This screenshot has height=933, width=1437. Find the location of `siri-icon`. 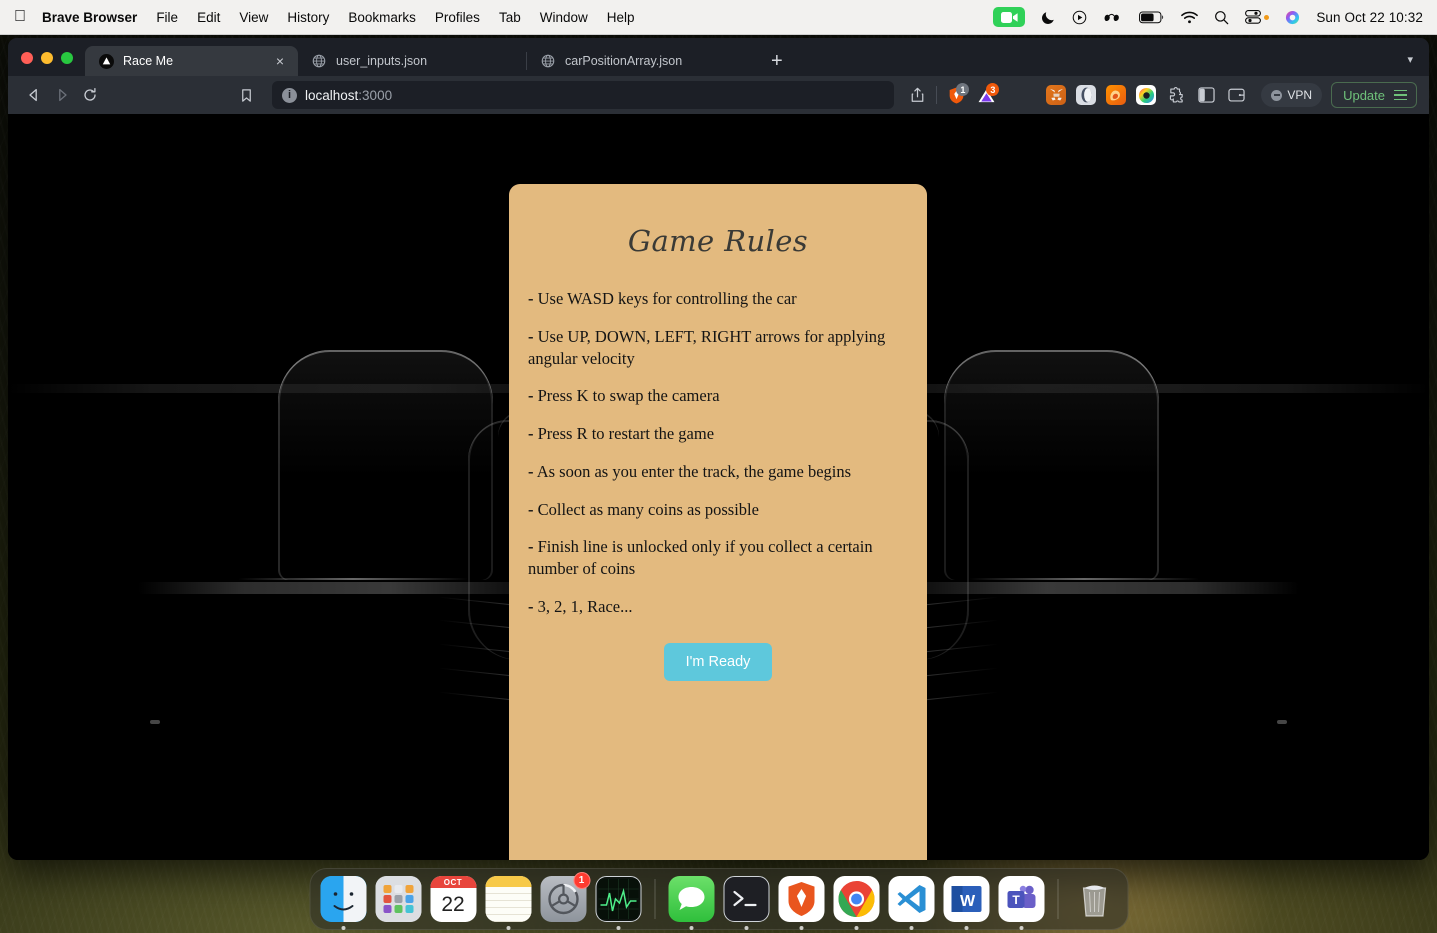

siri-icon is located at coordinates (1292, 17).